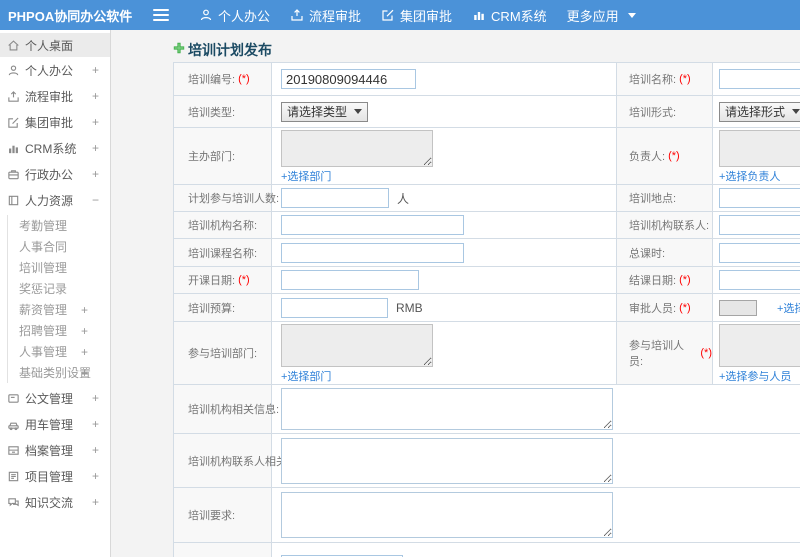  Describe the element at coordinates (212, 308) in the screenshot. I see `field-label: 培训预算:` at that location.